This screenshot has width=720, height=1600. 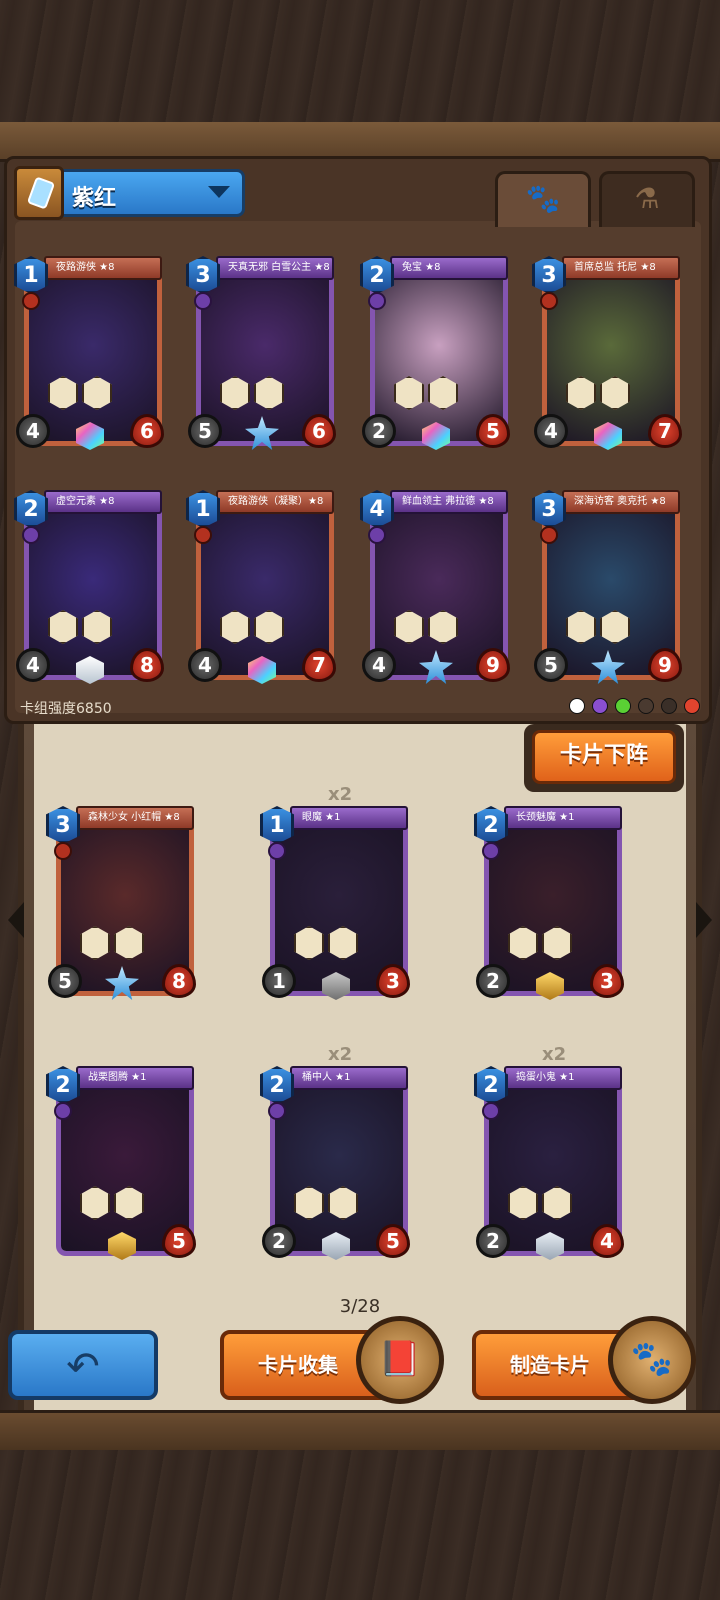 What do you see at coordinates (90, 588) in the screenshot?
I see `card: 虚空元素 ★8 2 4 8` at bounding box center [90, 588].